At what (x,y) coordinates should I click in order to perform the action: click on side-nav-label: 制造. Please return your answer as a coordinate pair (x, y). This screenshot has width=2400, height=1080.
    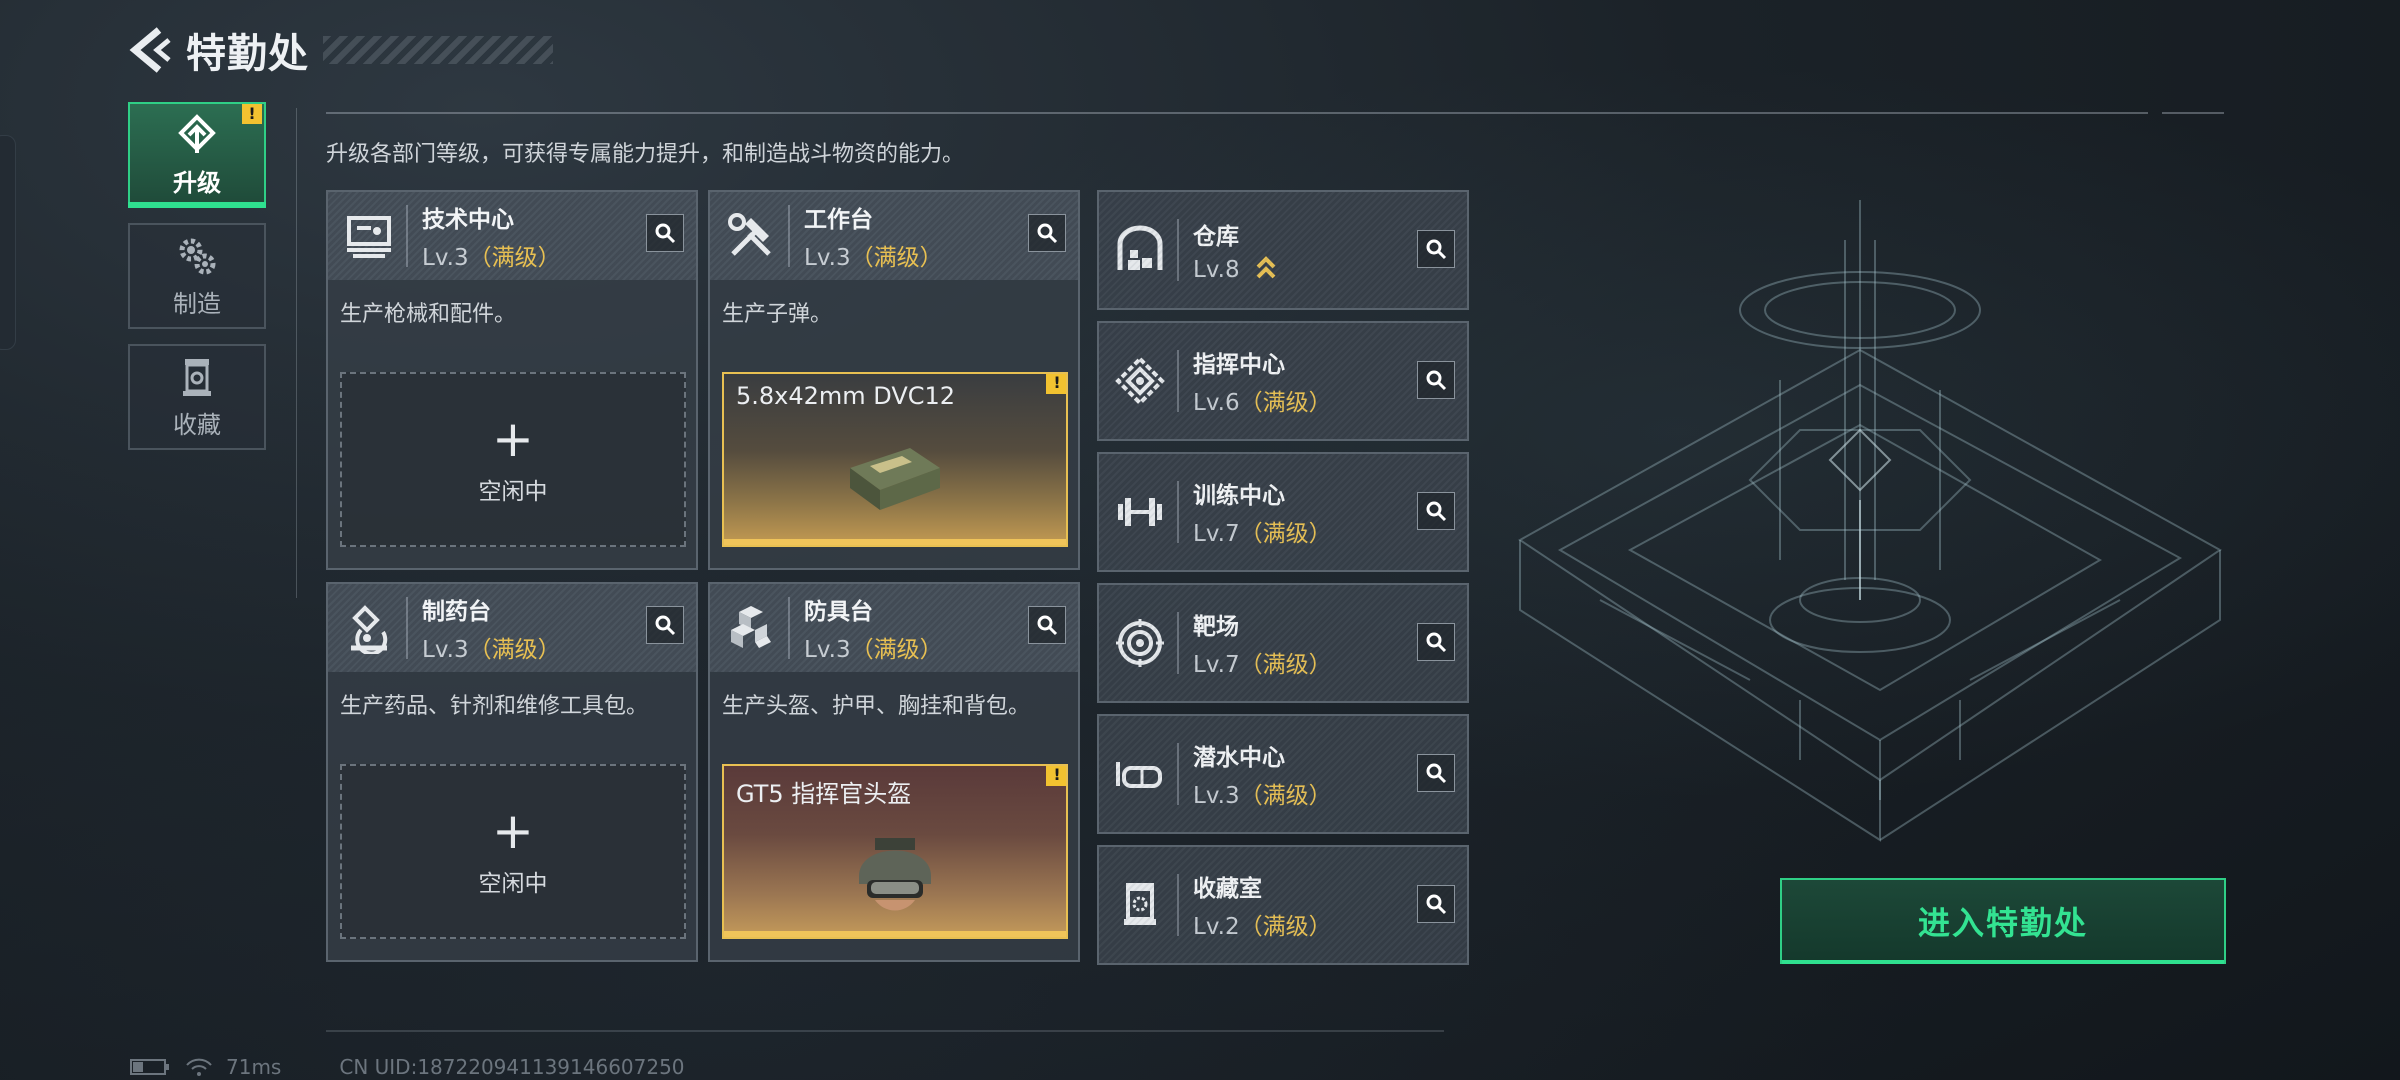
    Looking at the image, I should click on (197, 303).